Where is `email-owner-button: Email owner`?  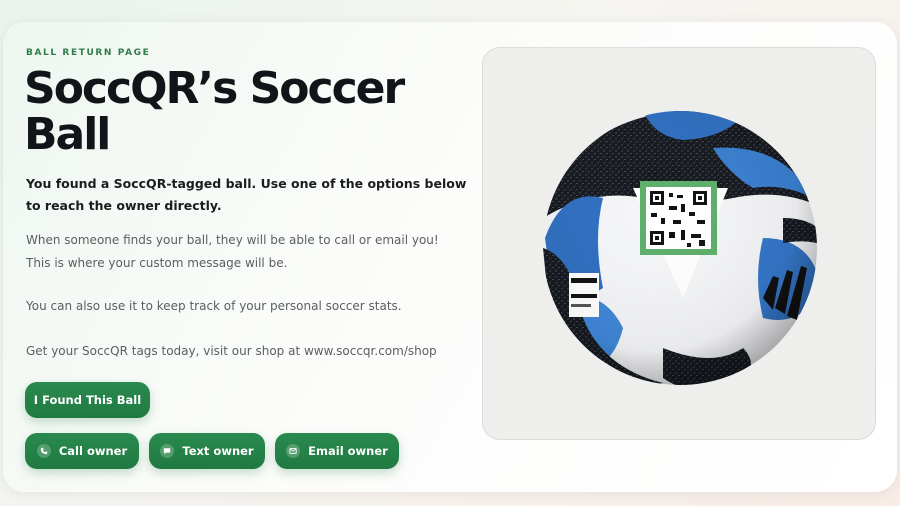
email-owner-button: Email owner is located at coordinates (337, 451).